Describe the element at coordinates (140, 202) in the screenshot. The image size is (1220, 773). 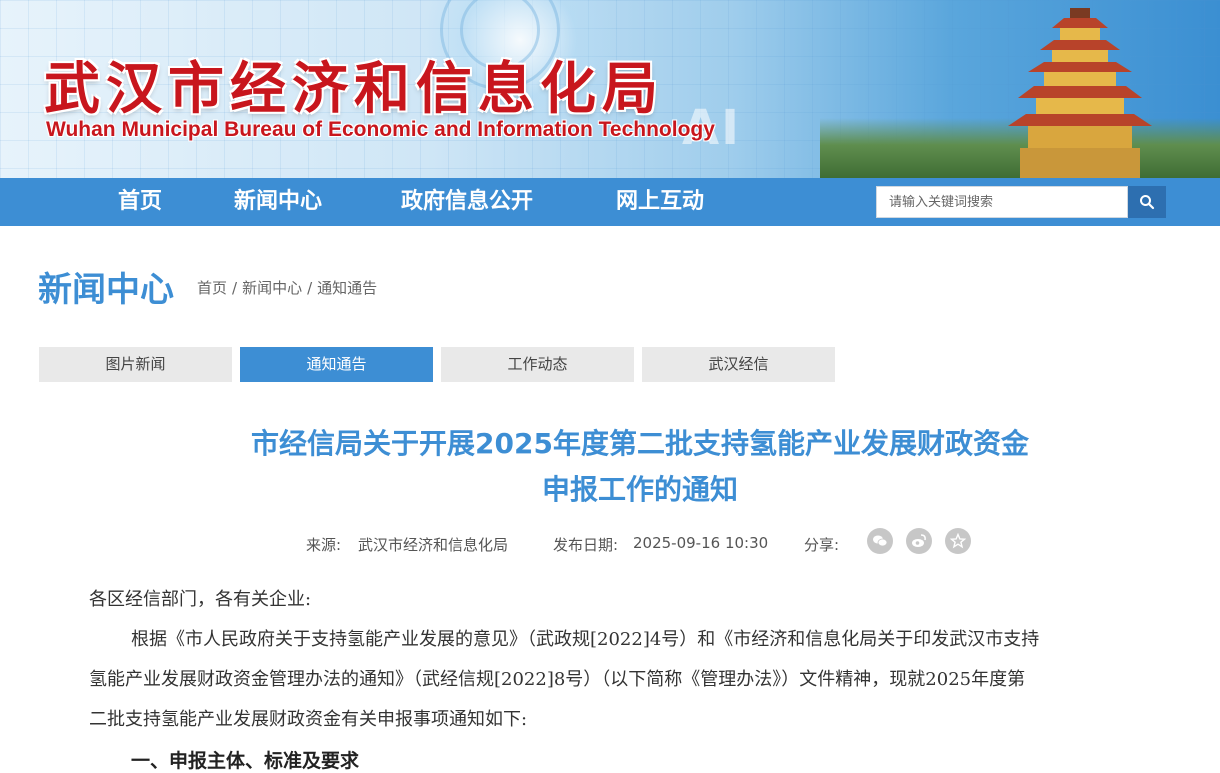
I see `nav-item-home: 首页` at that location.